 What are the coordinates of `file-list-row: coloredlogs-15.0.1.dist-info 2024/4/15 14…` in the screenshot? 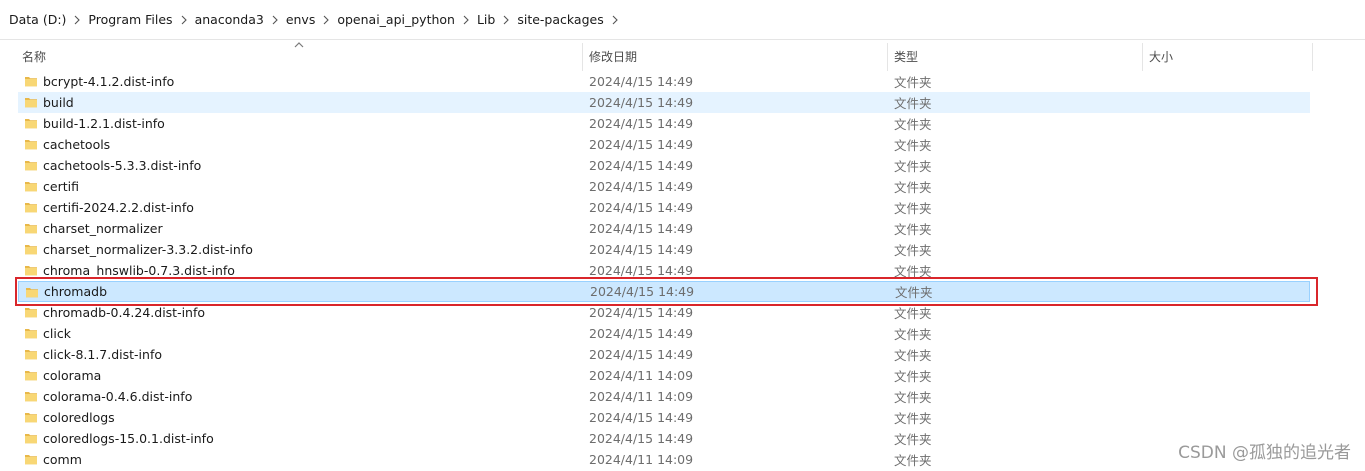 It's located at (664, 438).